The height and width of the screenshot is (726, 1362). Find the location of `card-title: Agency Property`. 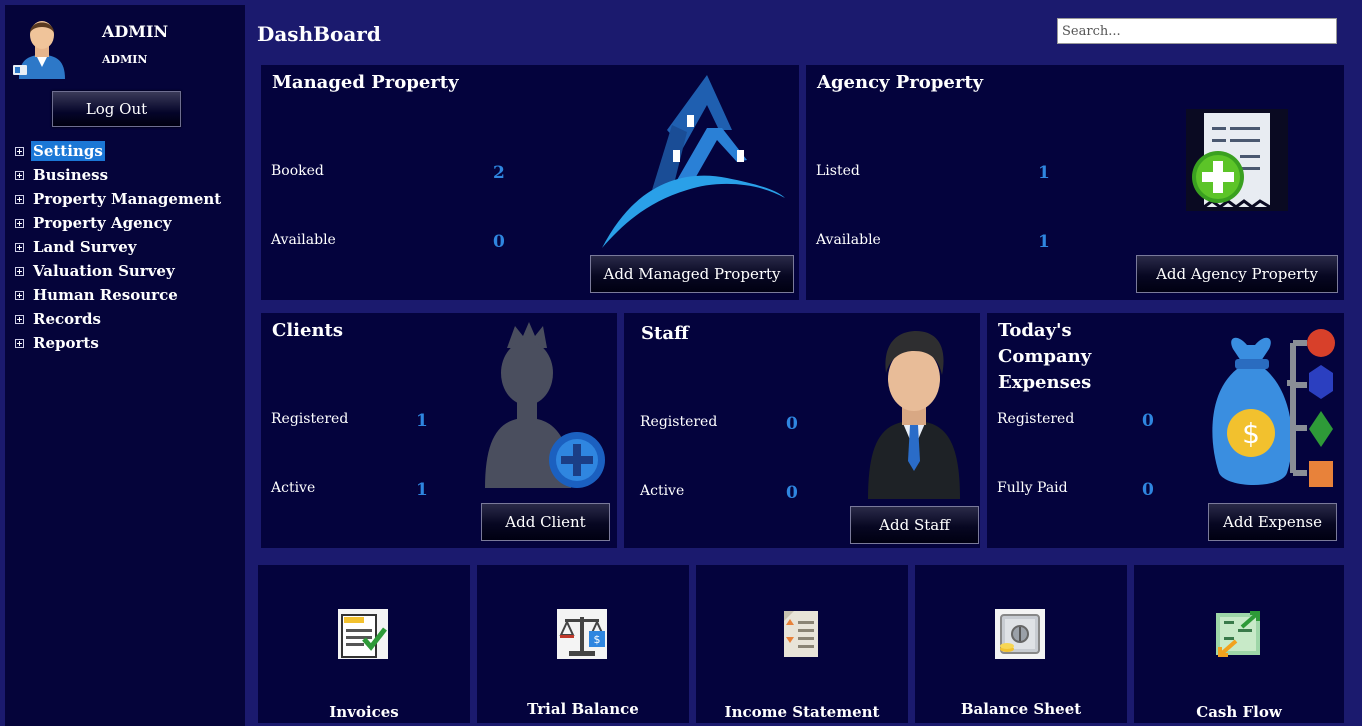

card-title: Agency Property is located at coordinates (900, 82).